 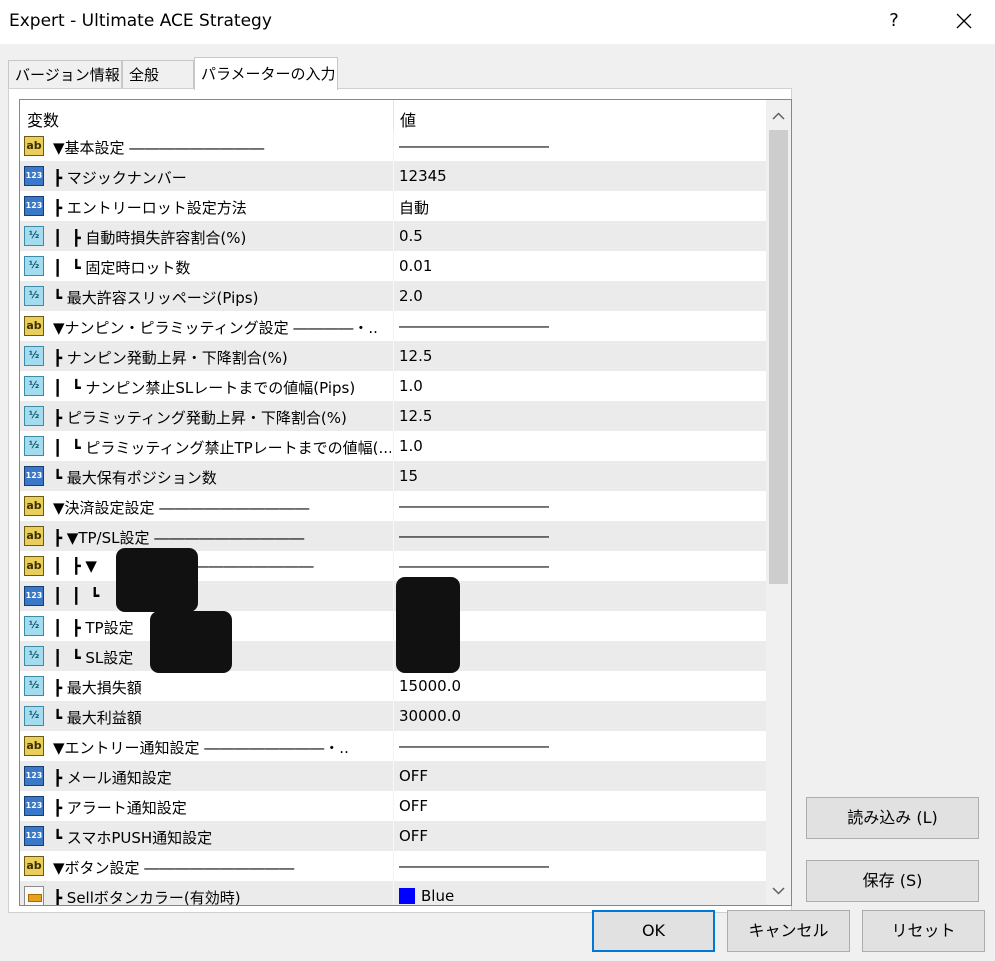 I want to click on reset-button: リセット, so click(x=923, y=931).